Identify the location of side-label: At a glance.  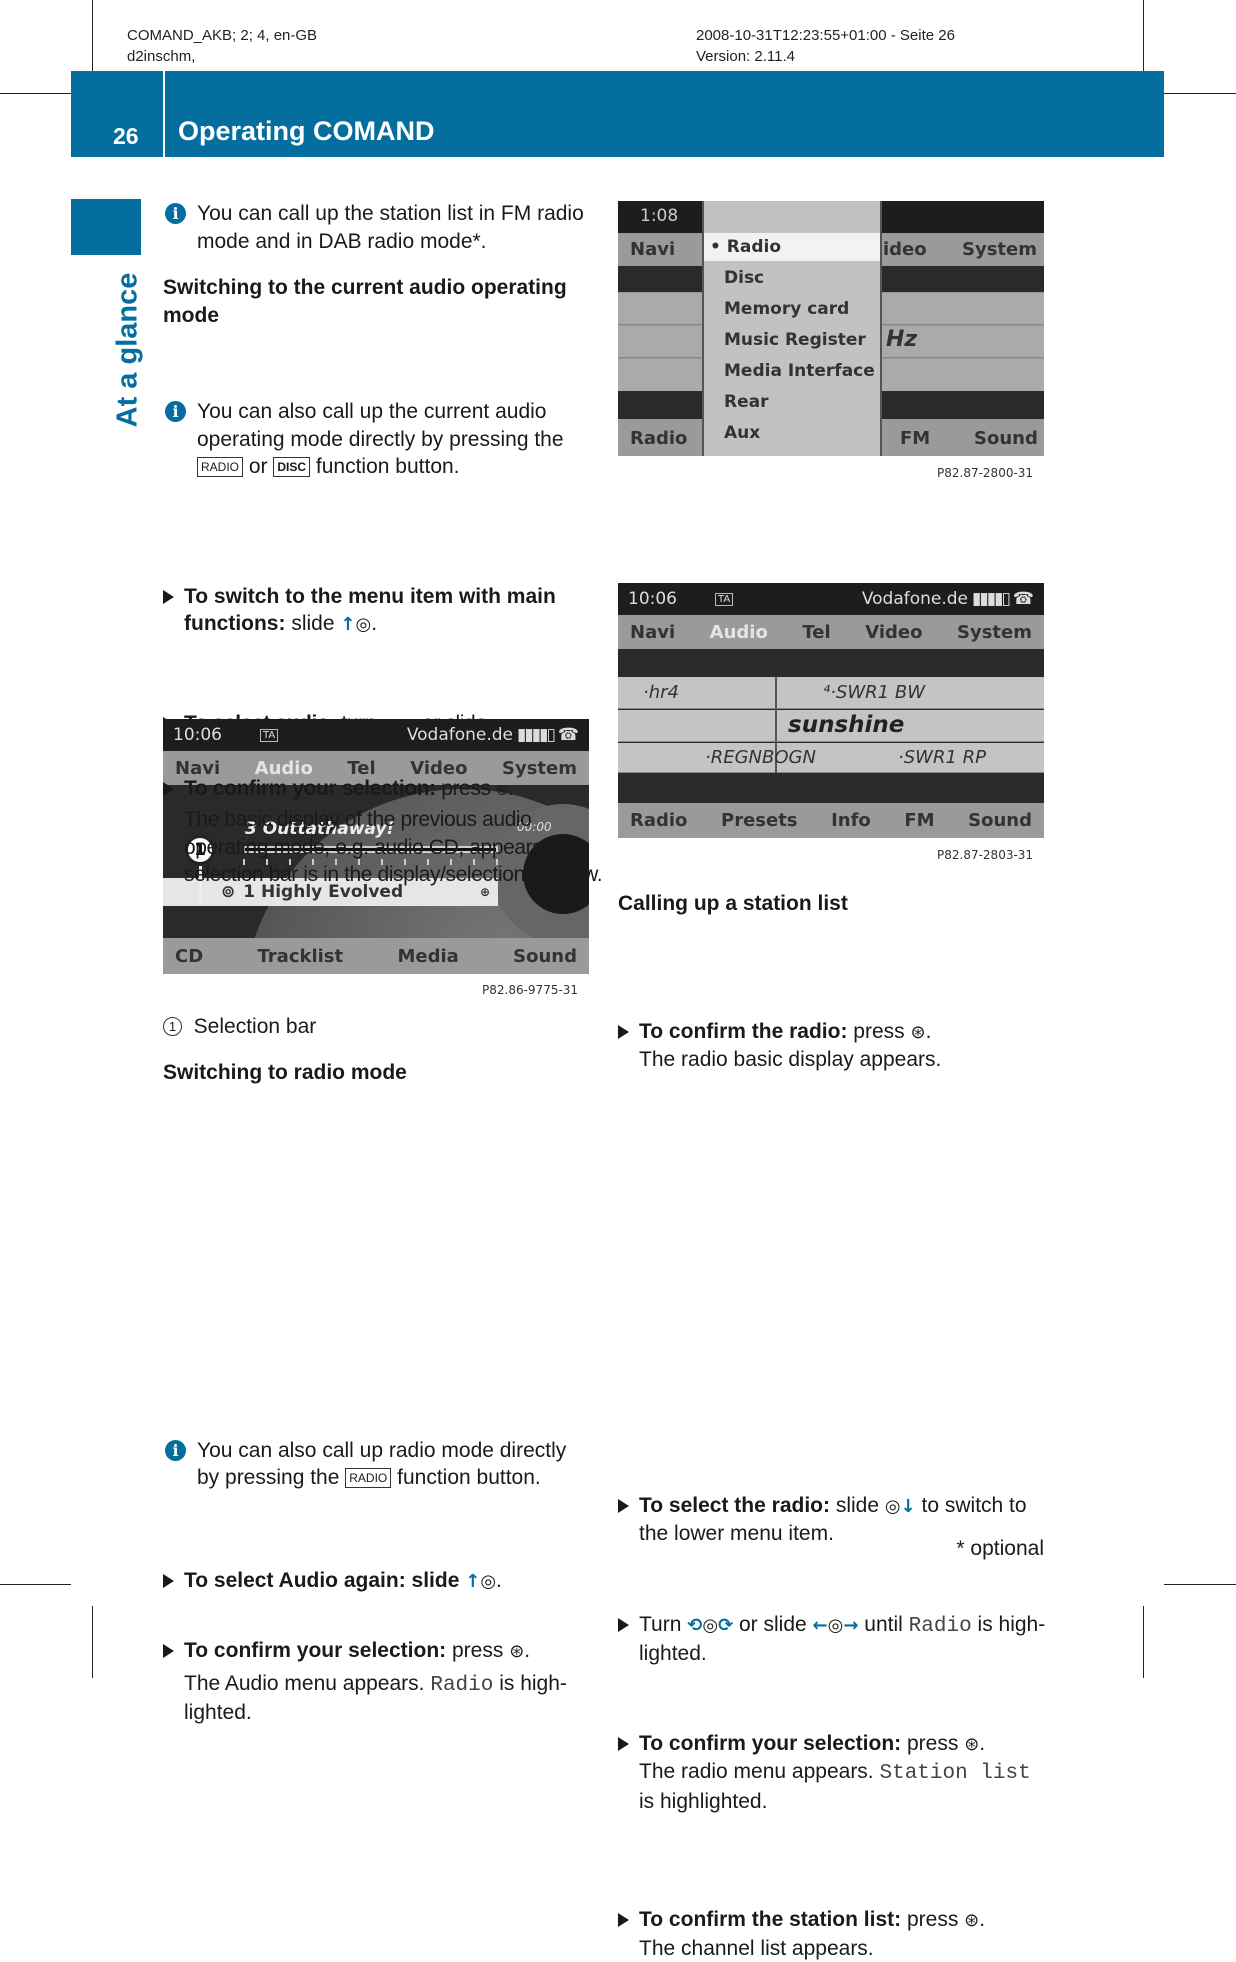
(128, 350).